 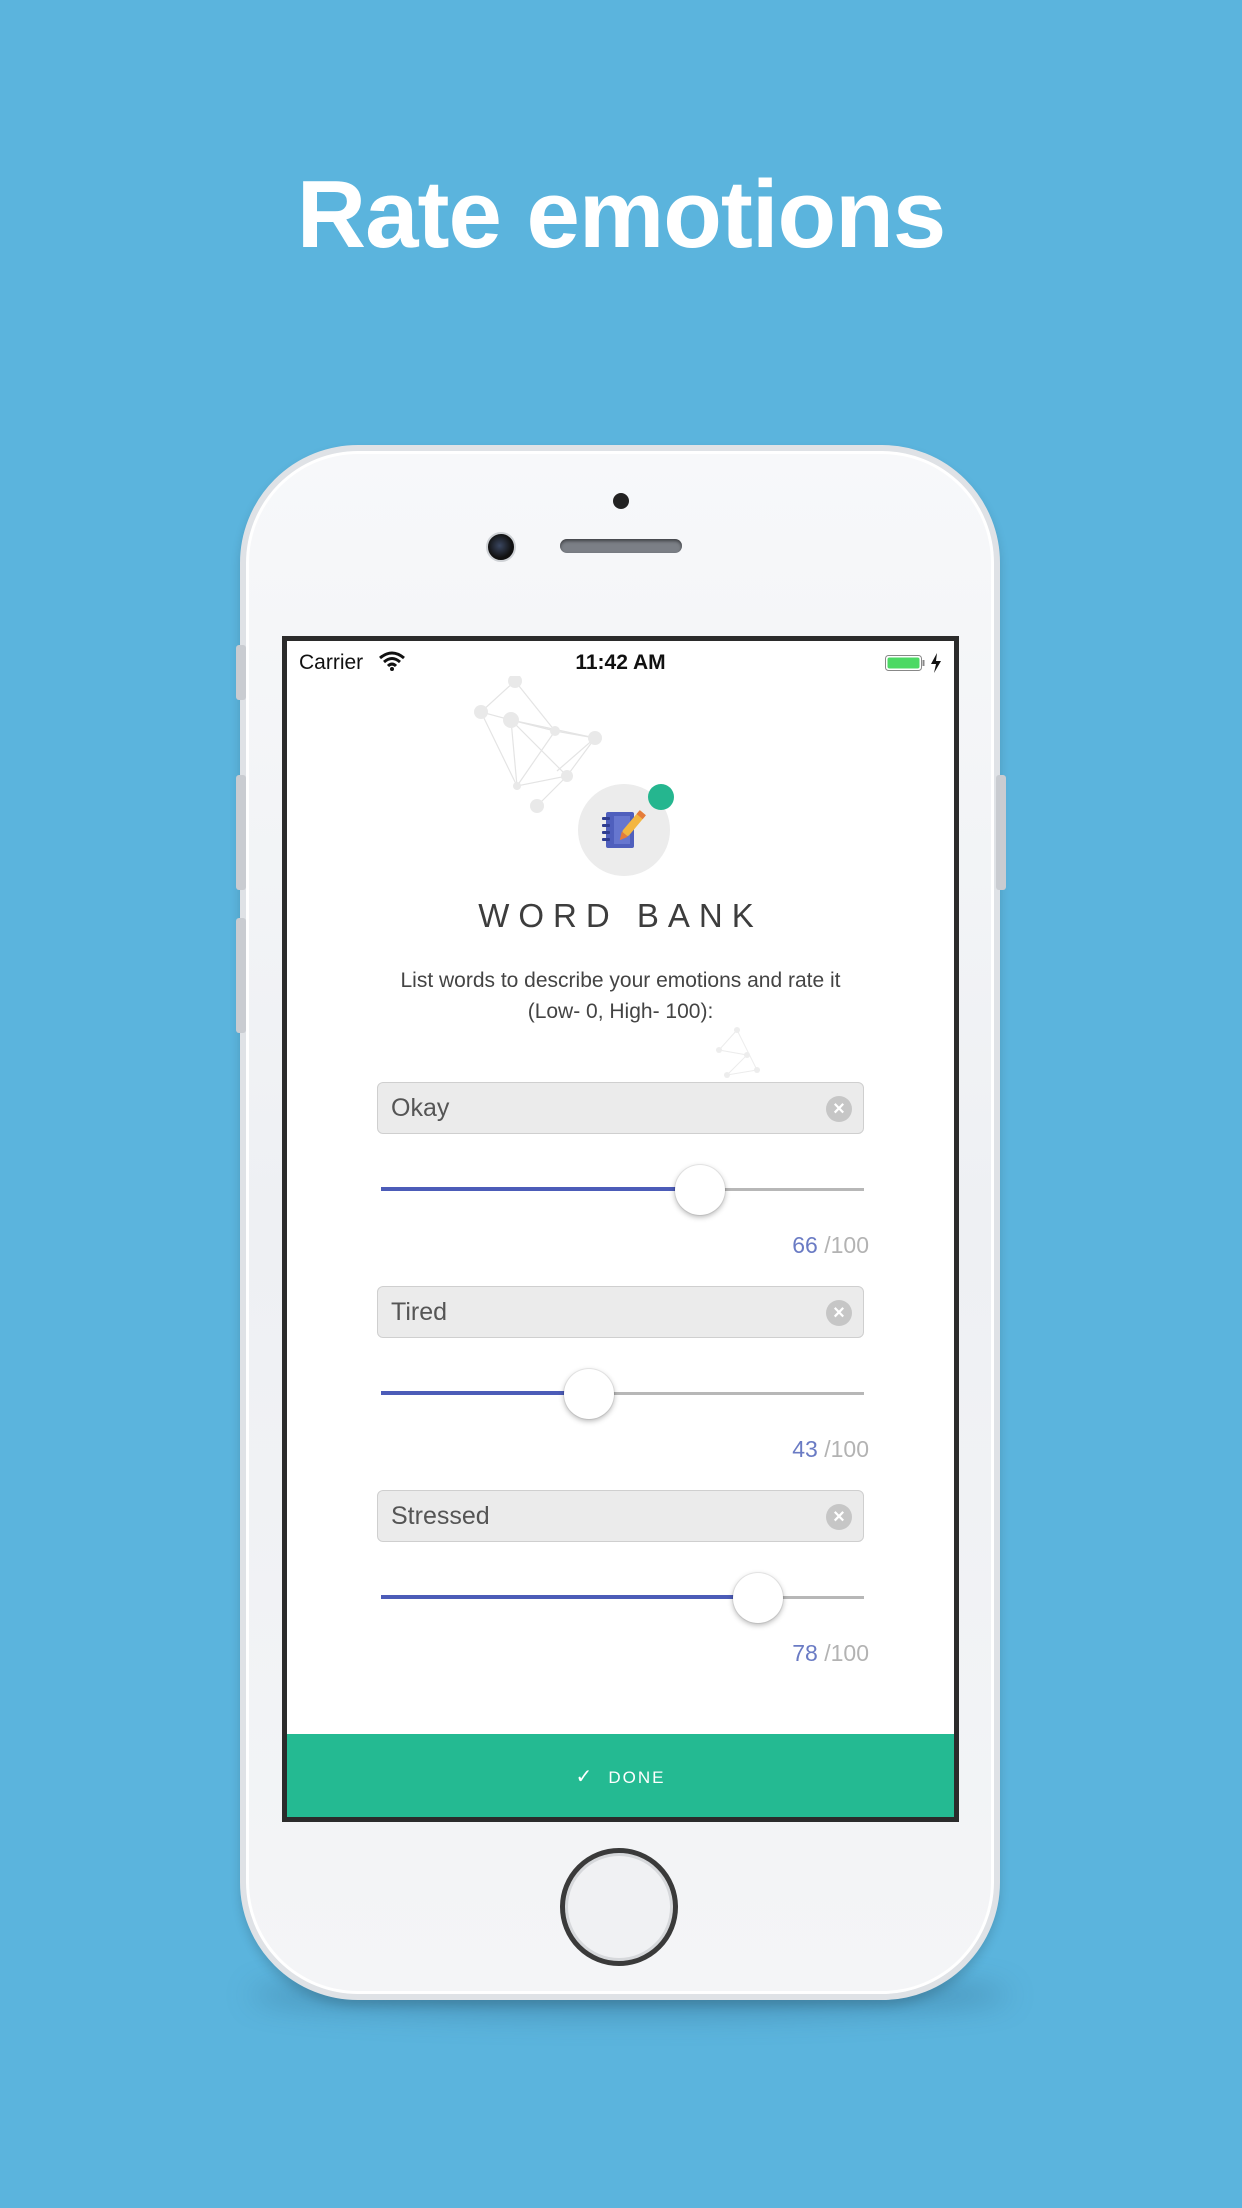 I want to click on emotion-rating-readout: 78 /100, so click(x=830, y=1653).